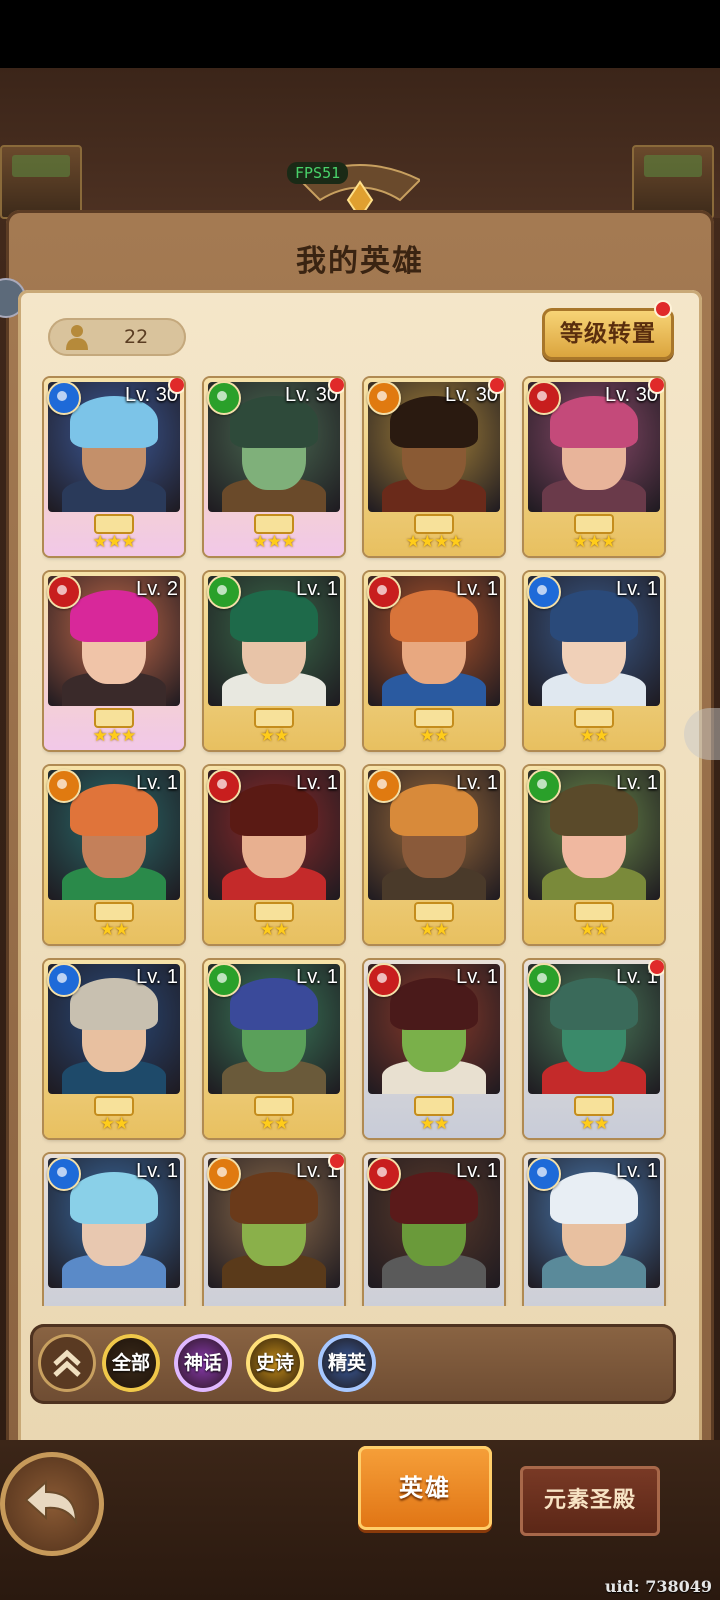 Image resolution: width=720 pixels, height=1600 pixels. I want to click on hero-count-value: 22, so click(136, 337).